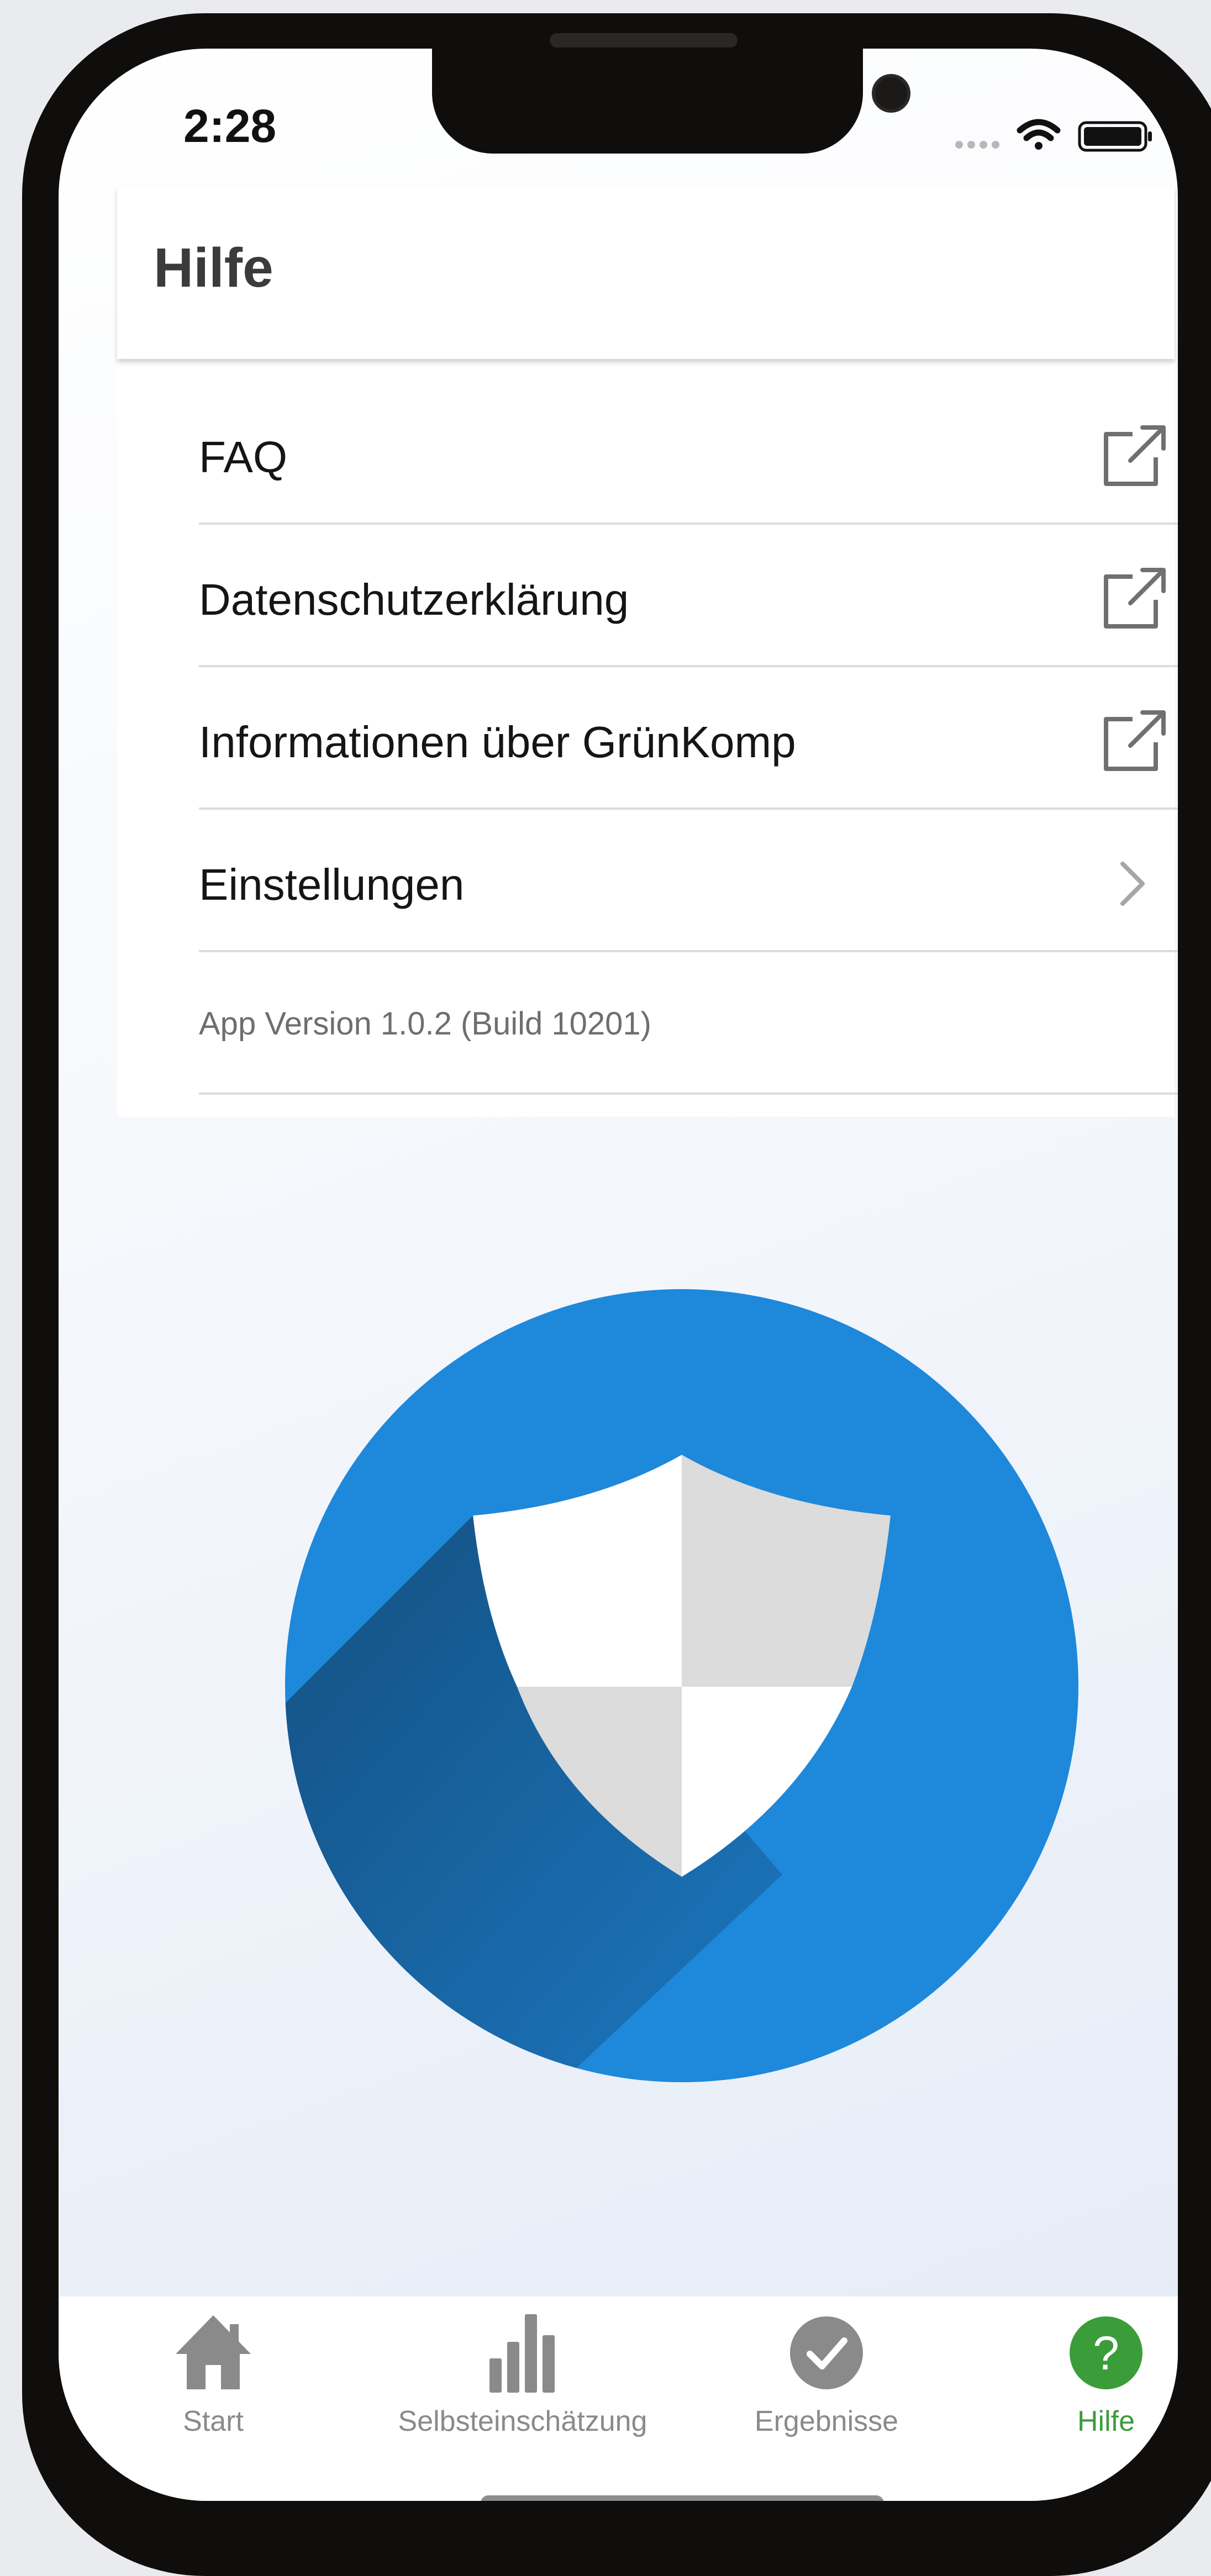 The width and height of the screenshot is (1211, 2576). What do you see at coordinates (414, 599) in the screenshot?
I see `menu-item-label: Datenschutzerklärung` at bounding box center [414, 599].